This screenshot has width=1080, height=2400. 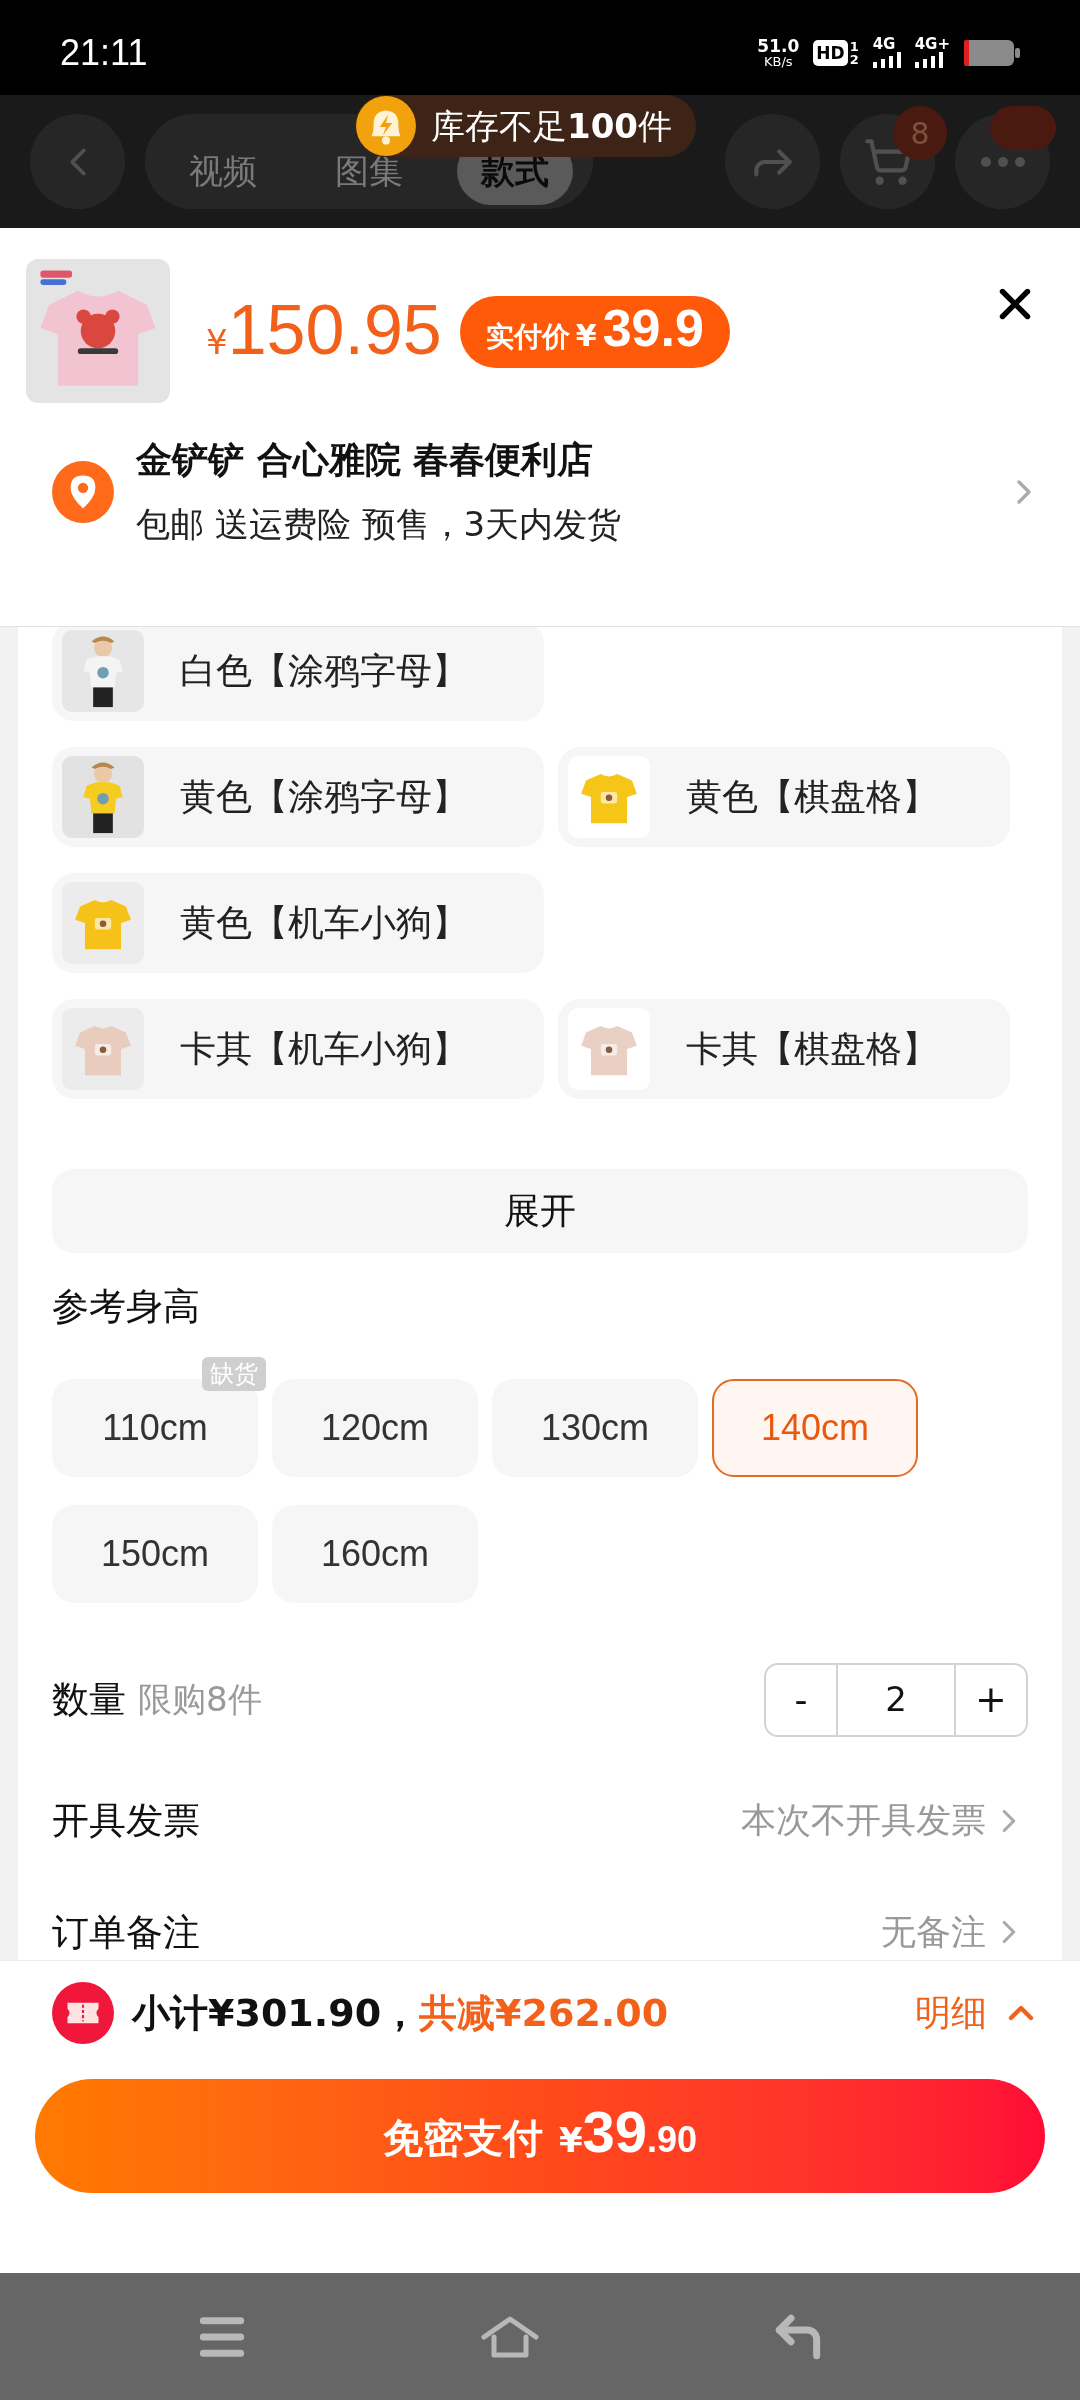 I want to click on remark-row: 订单备注 无备注, so click(x=540, y=1932).